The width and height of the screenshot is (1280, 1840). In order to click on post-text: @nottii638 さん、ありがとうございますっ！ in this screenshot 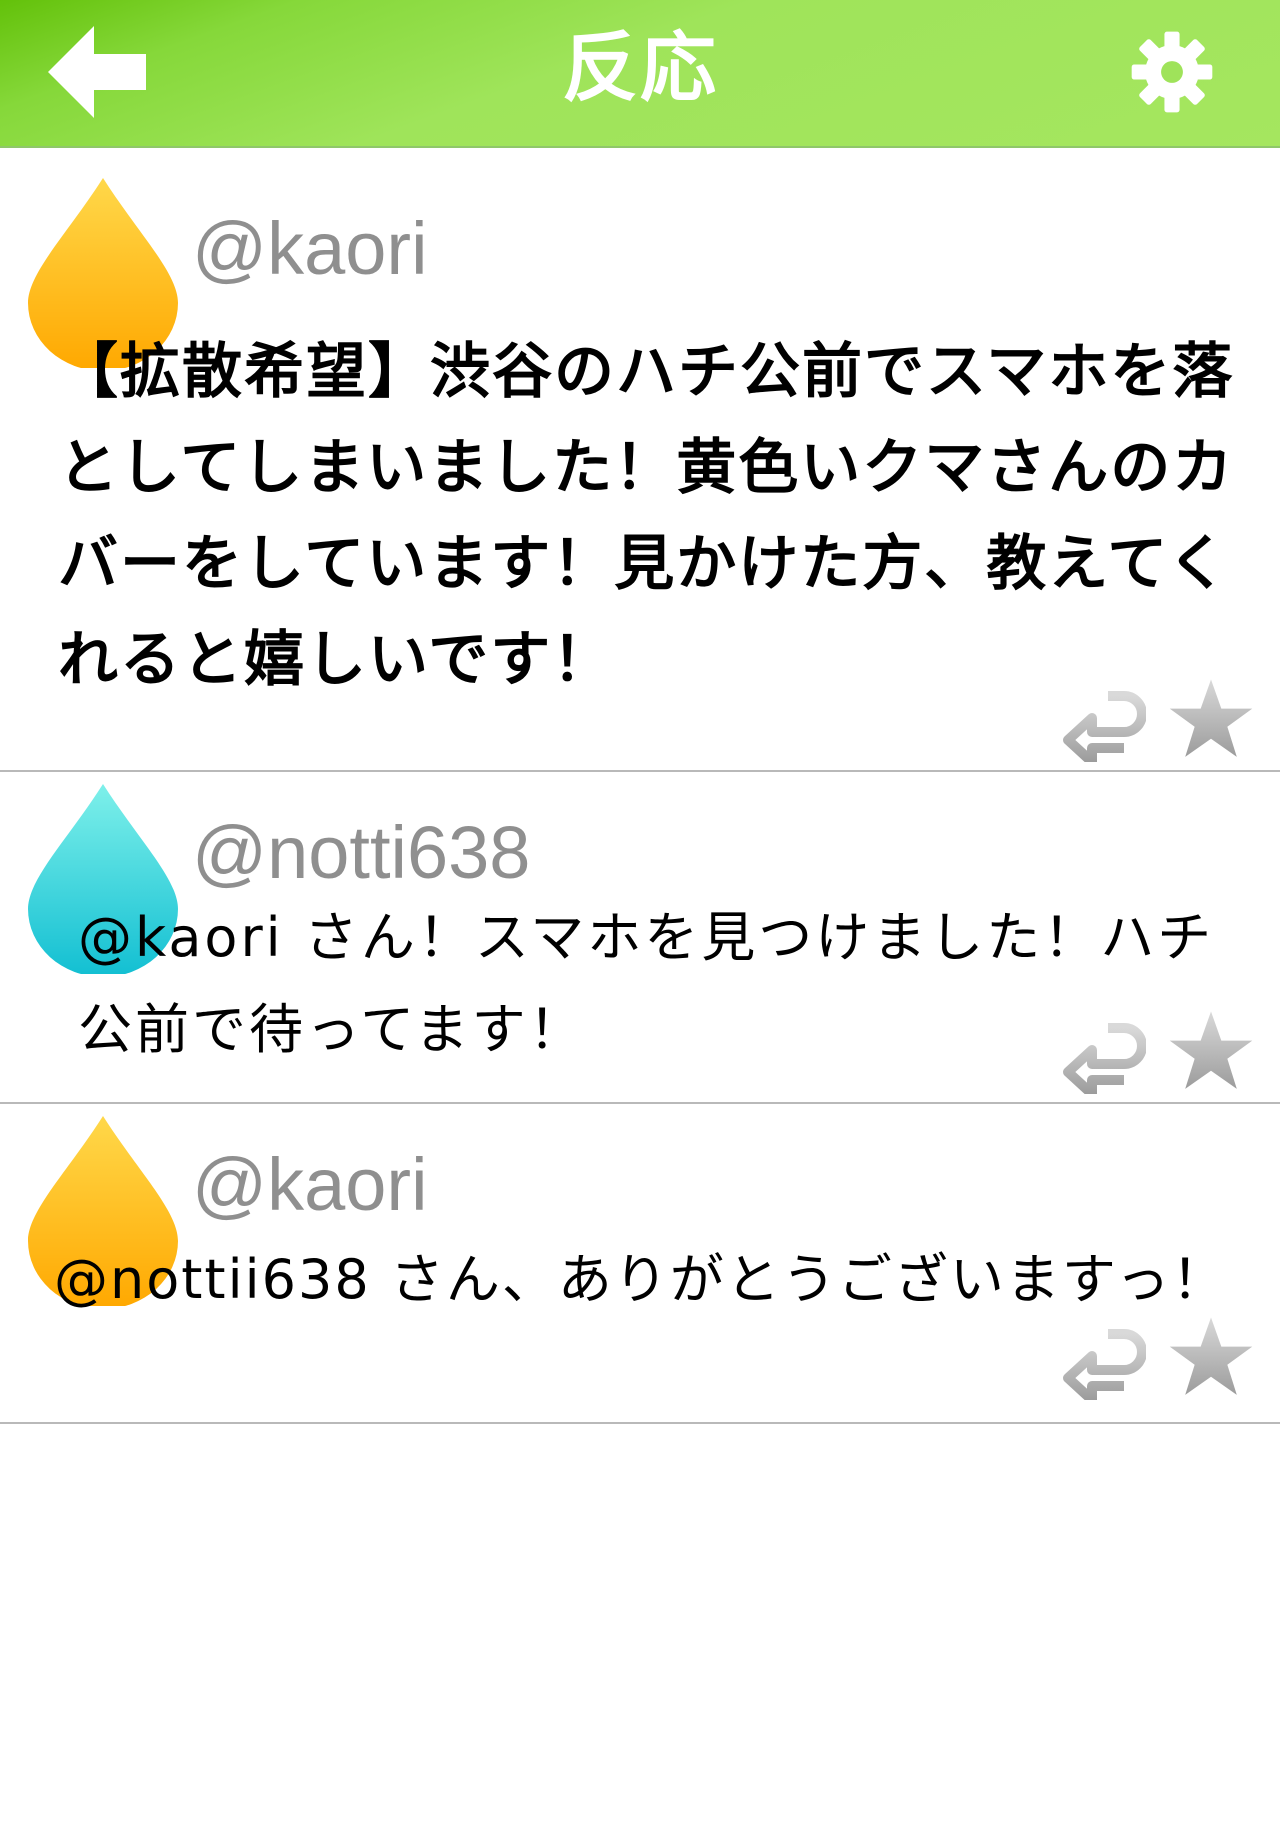, I will do `click(641, 1279)`.